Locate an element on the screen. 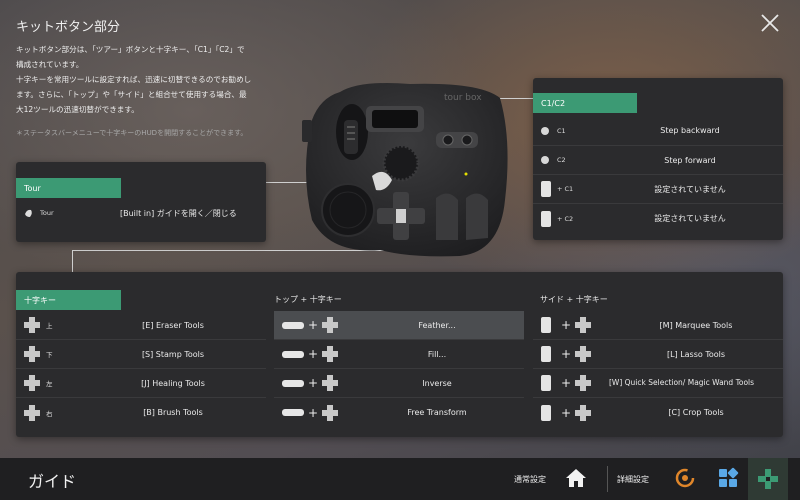 This screenshot has width=800, height=500. side-dpad-row: + [M] Marquee Tools is located at coordinates (658, 325).